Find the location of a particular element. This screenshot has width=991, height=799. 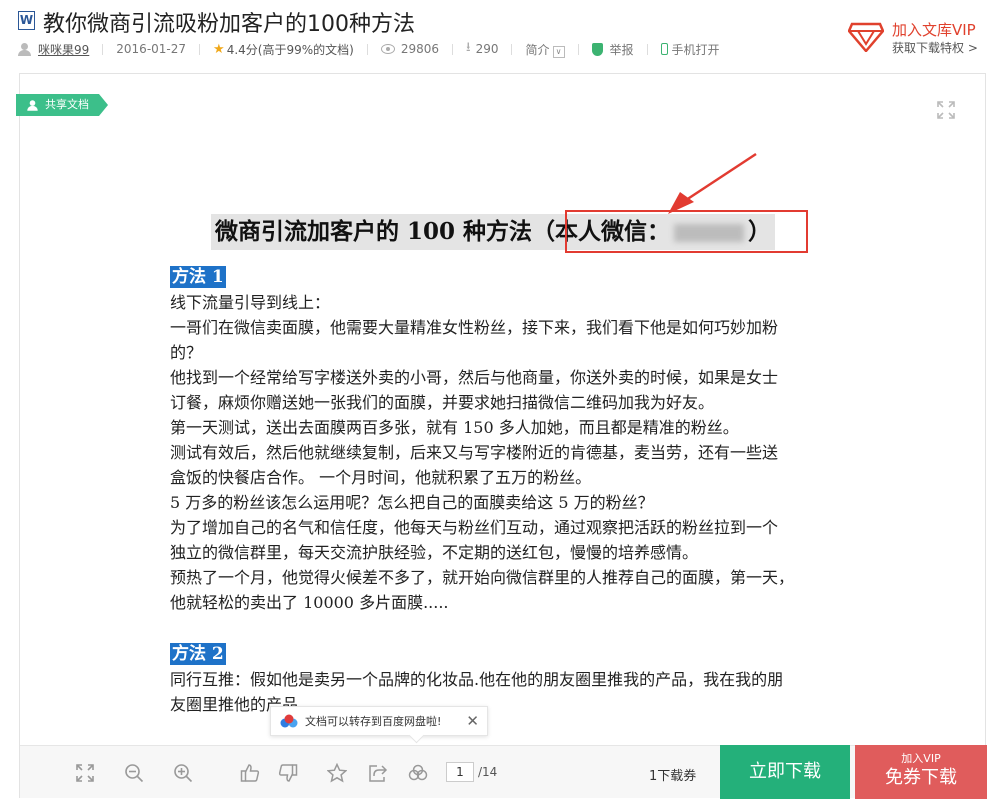

join-vip-banner: 加入文库VIP 获取下载特权 > is located at coordinates (916, 38).